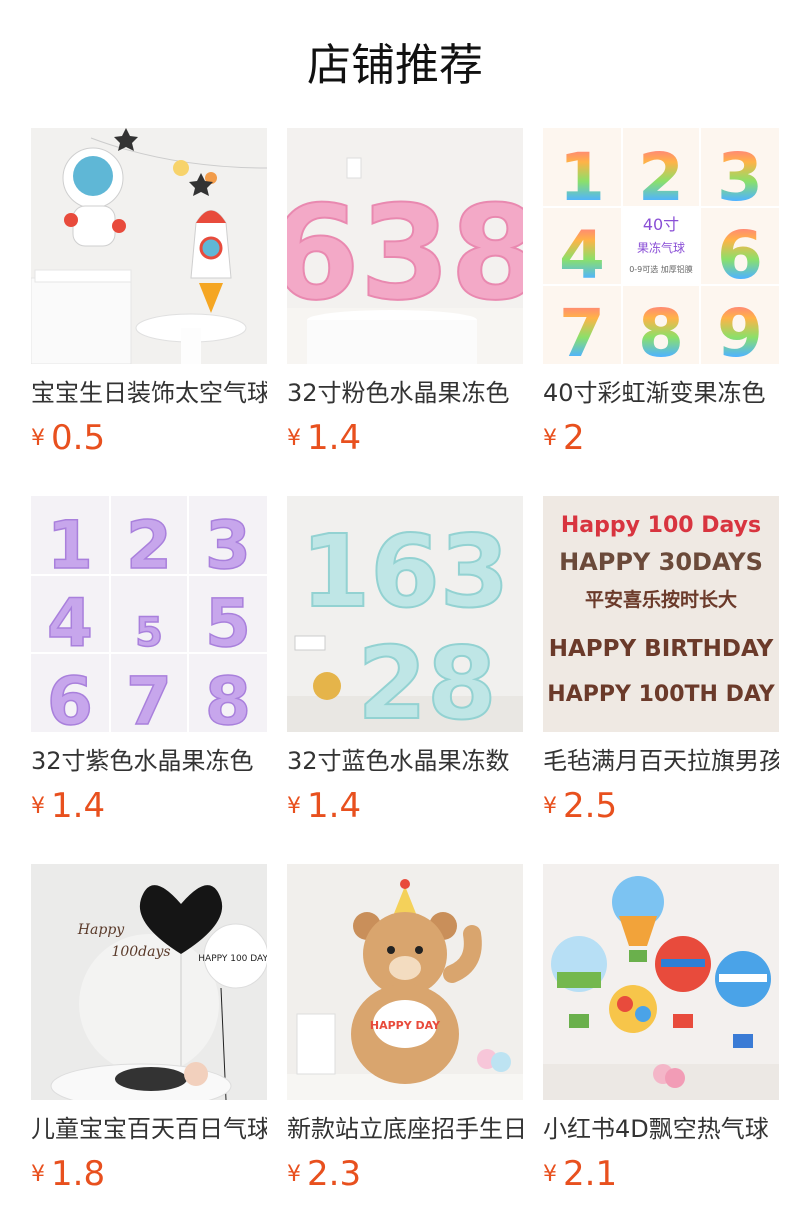  I want to click on product-price: ¥2.3, so click(405, 1174).